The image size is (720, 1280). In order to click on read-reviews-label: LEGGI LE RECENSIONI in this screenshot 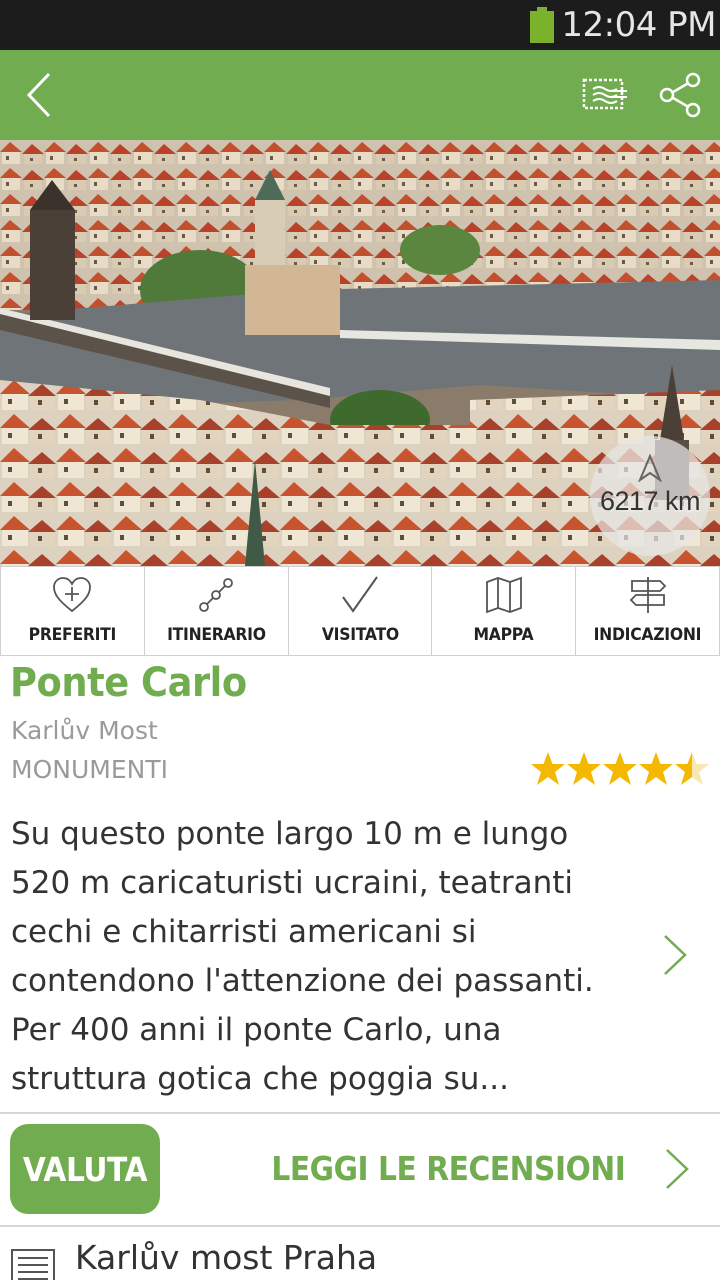, I will do `click(448, 1168)`.